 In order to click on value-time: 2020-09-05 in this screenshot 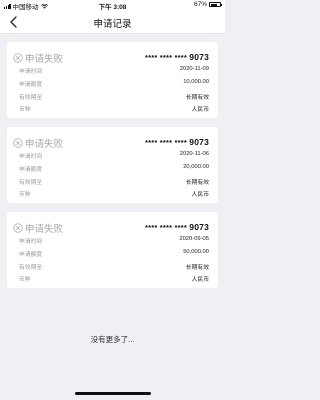, I will do `click(194, 239)`.